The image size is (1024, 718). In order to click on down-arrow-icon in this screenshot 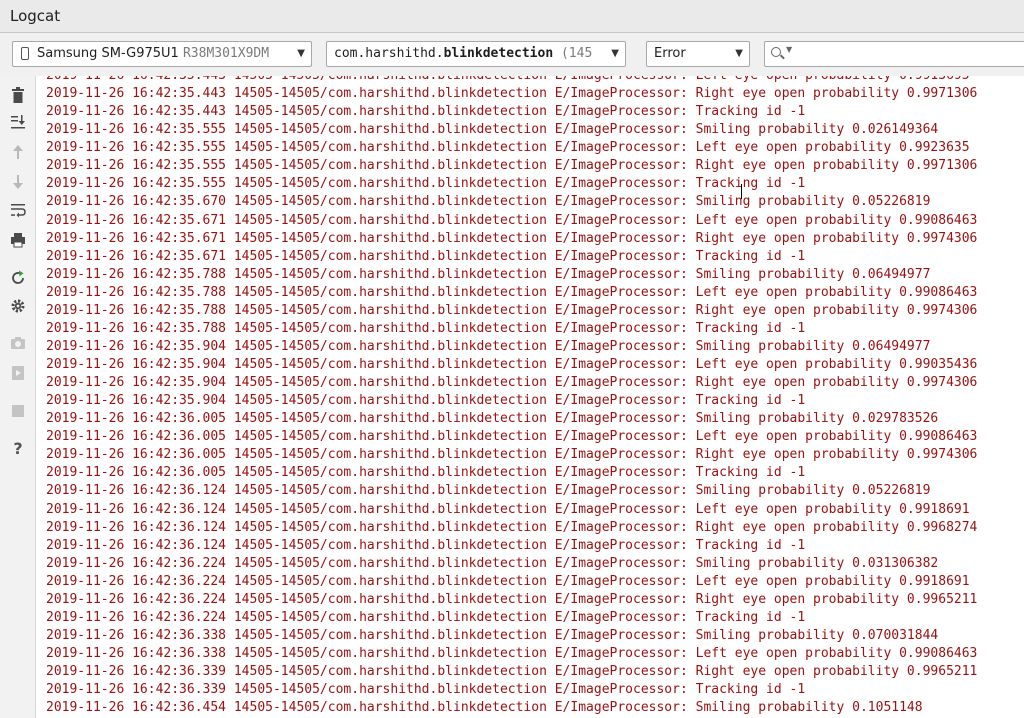, I will do `click(18, 182)`.